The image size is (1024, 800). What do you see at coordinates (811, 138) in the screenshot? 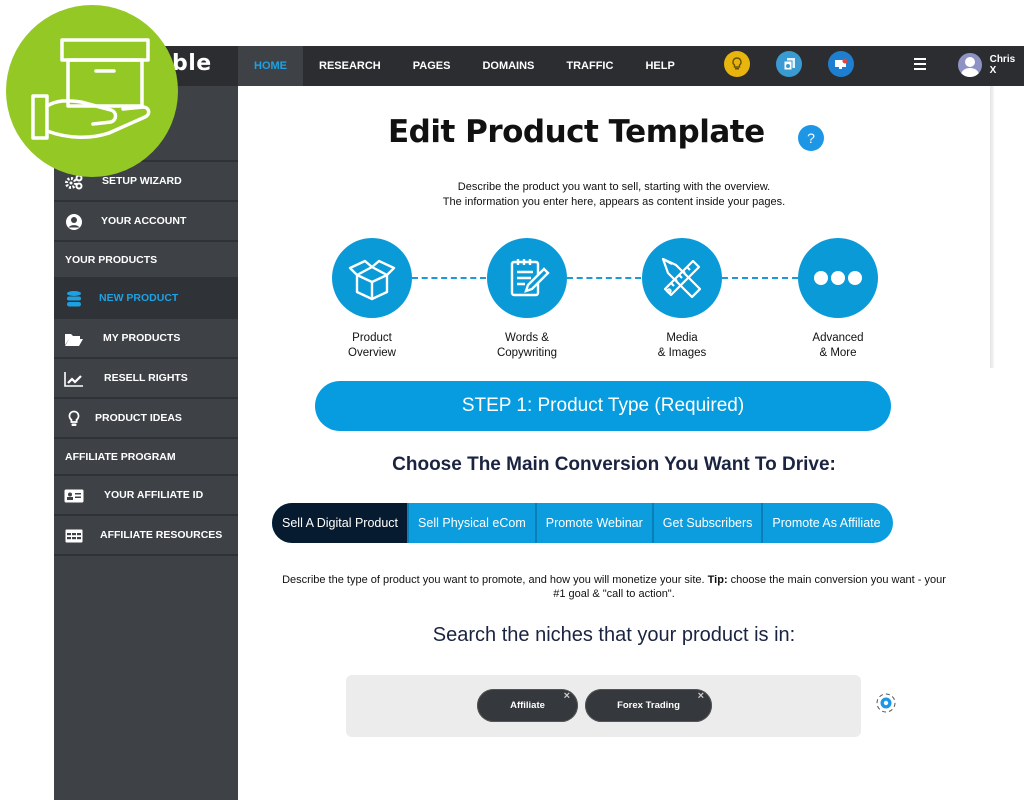
I see `help-button: ?` at bounding box center [811, 138].